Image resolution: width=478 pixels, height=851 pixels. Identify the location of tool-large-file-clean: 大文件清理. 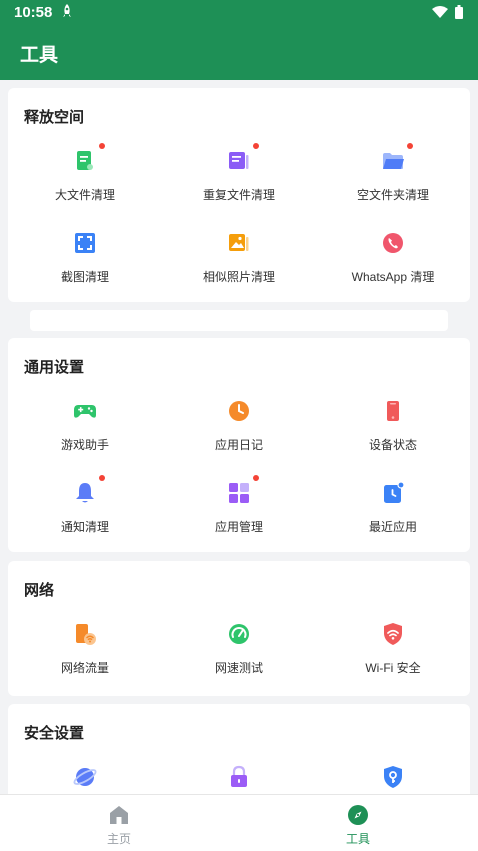
(85, 179).